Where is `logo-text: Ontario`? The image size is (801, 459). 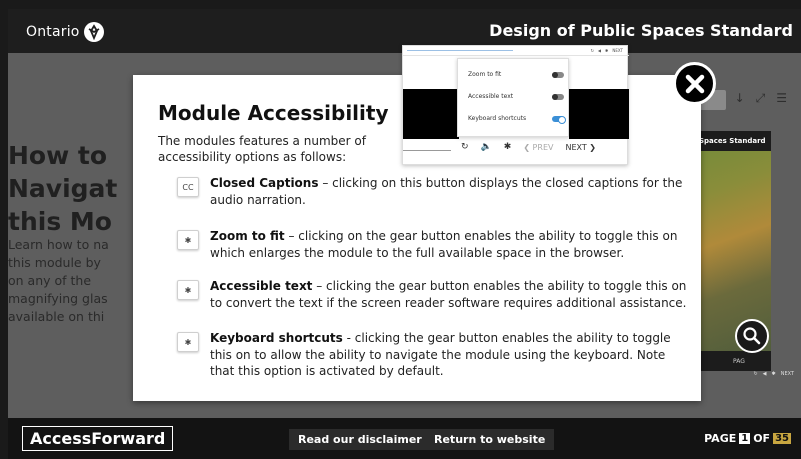 logo-text: Ontario is located at coordinates (53, 32).